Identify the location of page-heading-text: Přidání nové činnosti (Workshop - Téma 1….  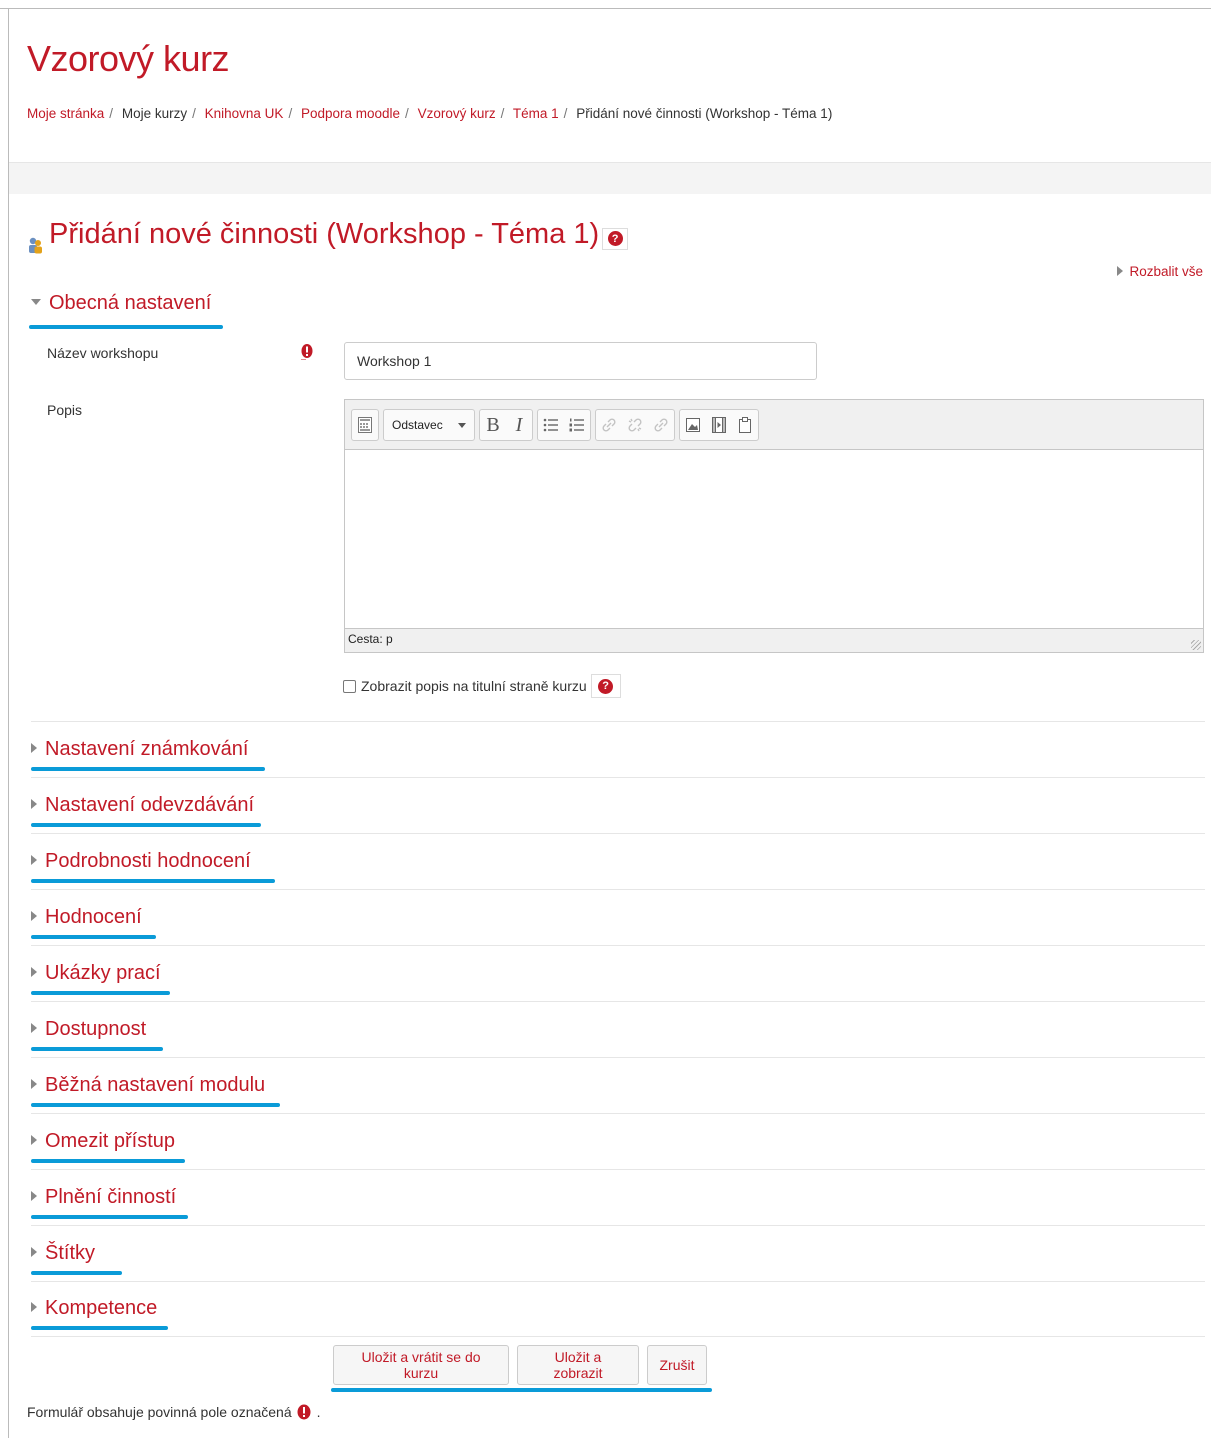
(324, 234).